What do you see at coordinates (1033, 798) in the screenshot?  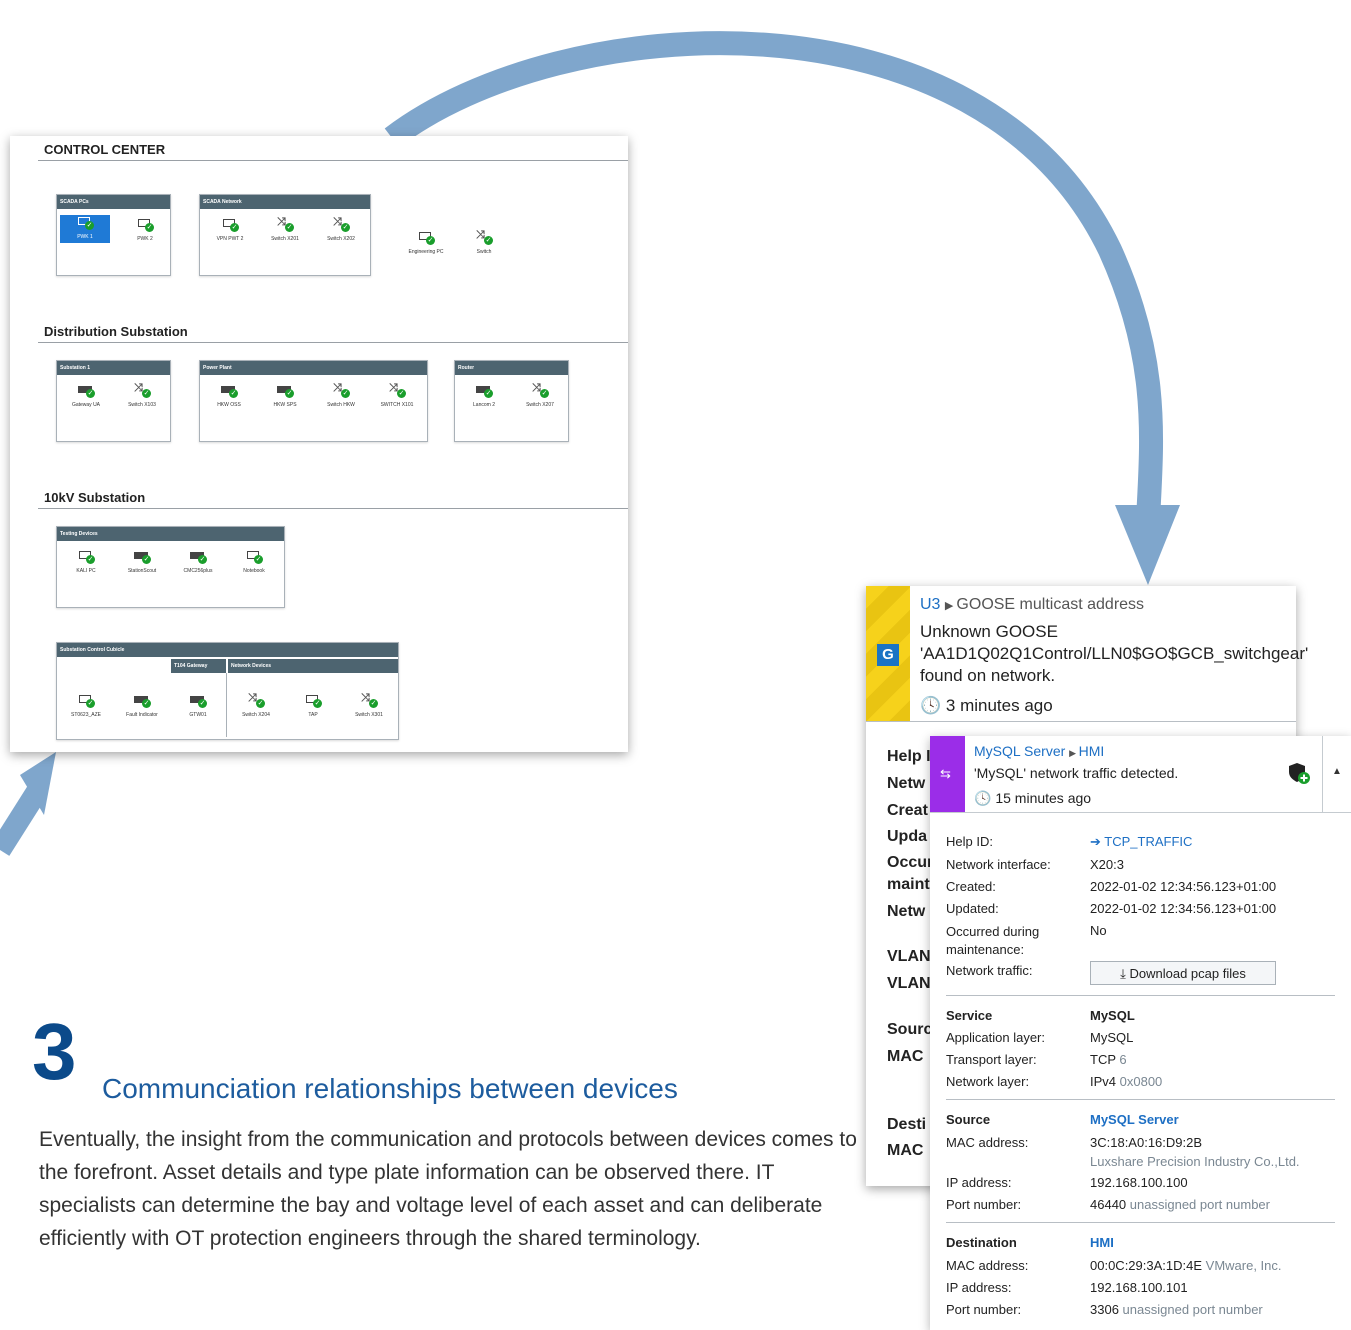 I see `mysql-time: 🕓 15 minutes ago` at bounding box center [1033, 798].